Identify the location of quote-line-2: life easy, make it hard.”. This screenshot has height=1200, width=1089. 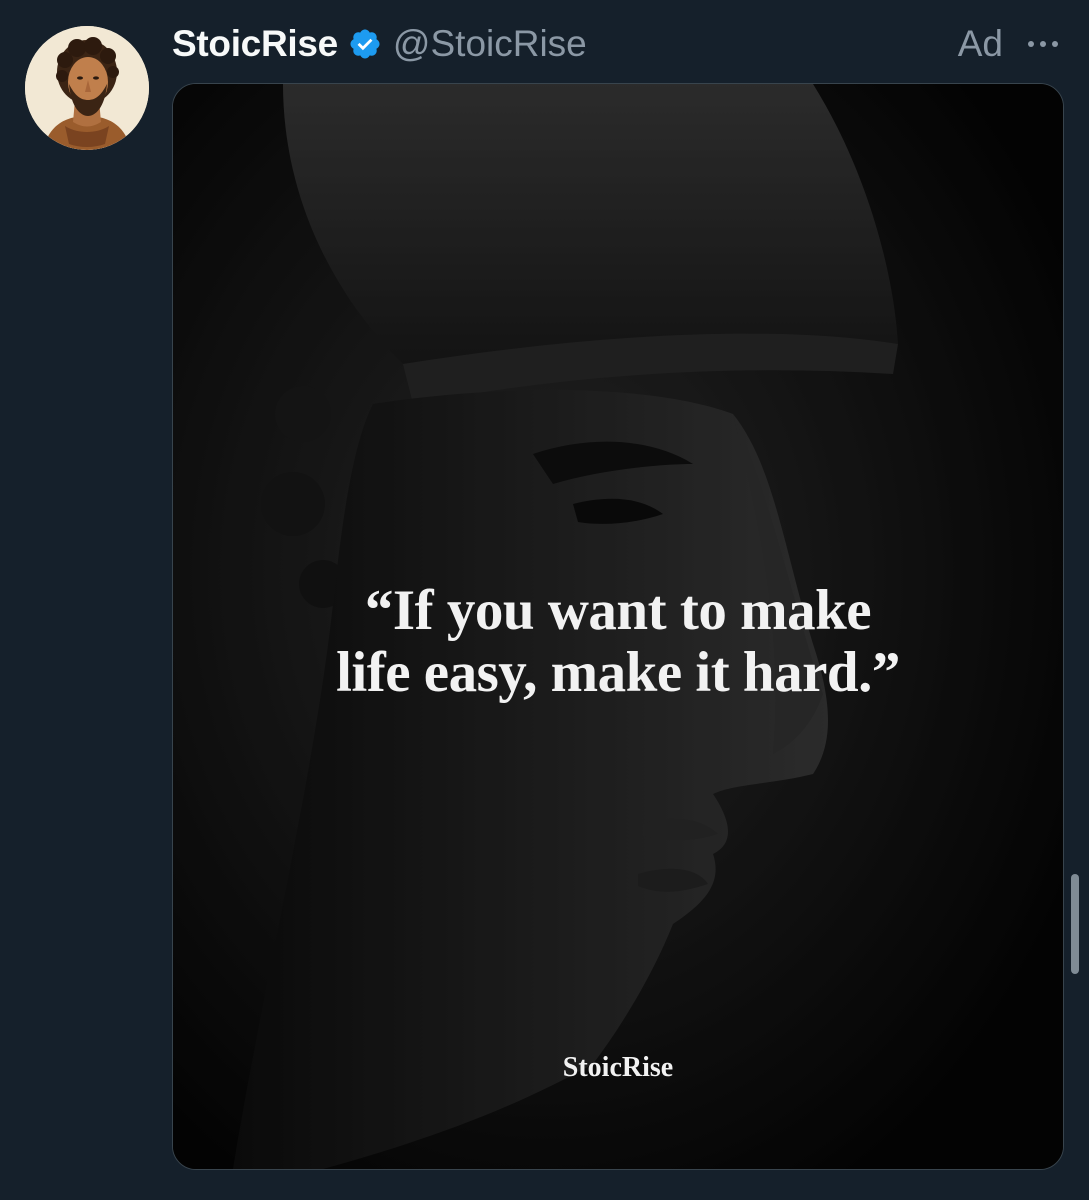
(618, 672).